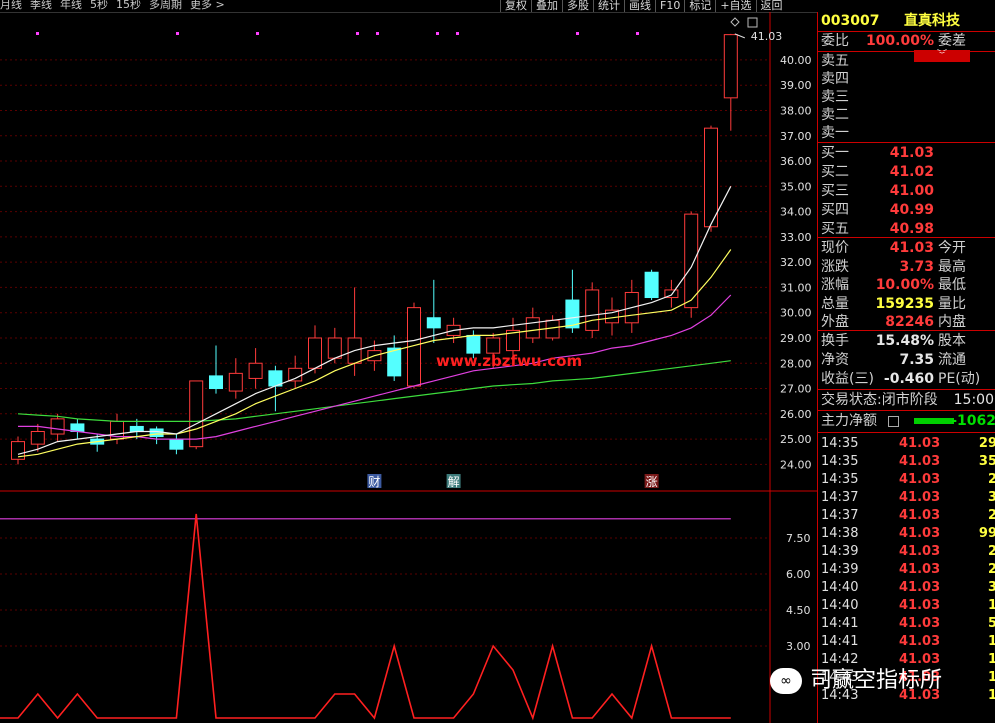 This screenshot has height=723, width=995. What do you see at coordinates (904, 341) in the screenshot?
I see `stat-value: 15.48%` at bounding box center [904, 341].